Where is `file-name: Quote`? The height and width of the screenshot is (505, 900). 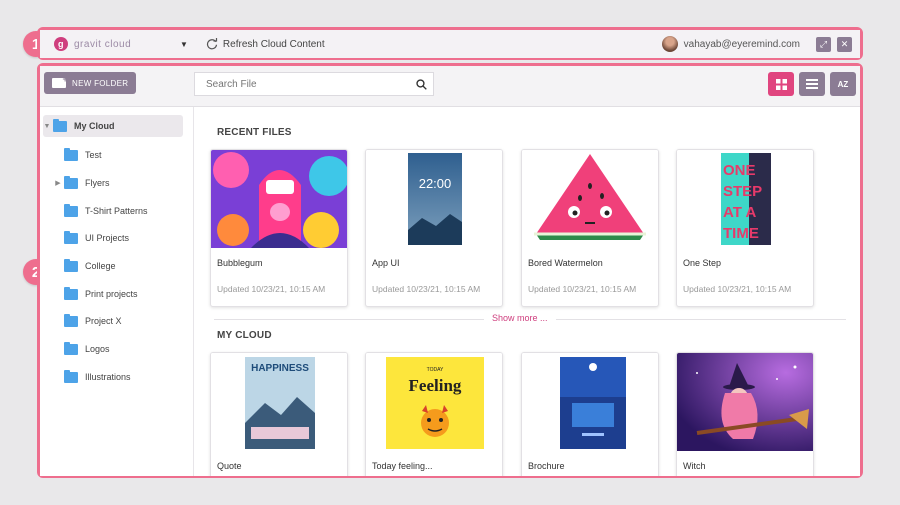 file-name: Quote is located at coordinates (229, 466).